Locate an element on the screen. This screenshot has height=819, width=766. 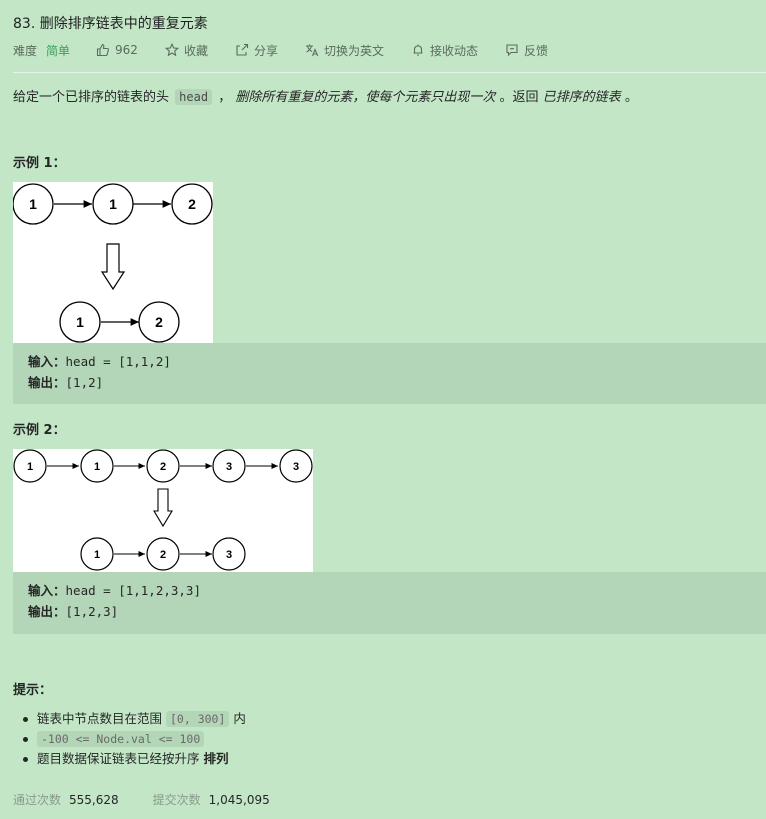
feedback-button: 反馈 is located at coordinates (526, 50).